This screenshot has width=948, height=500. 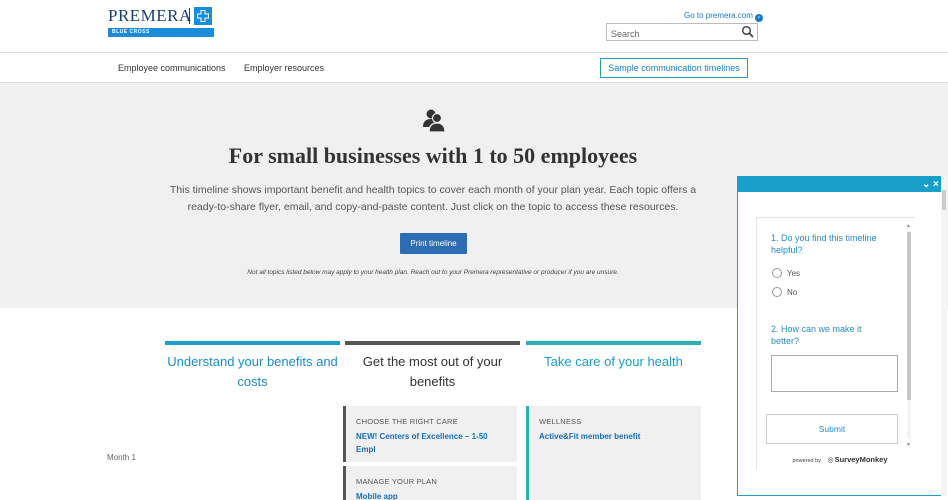 I want to click on survey-scrollbar: ▲ ▼, so click(x=908, y=336).